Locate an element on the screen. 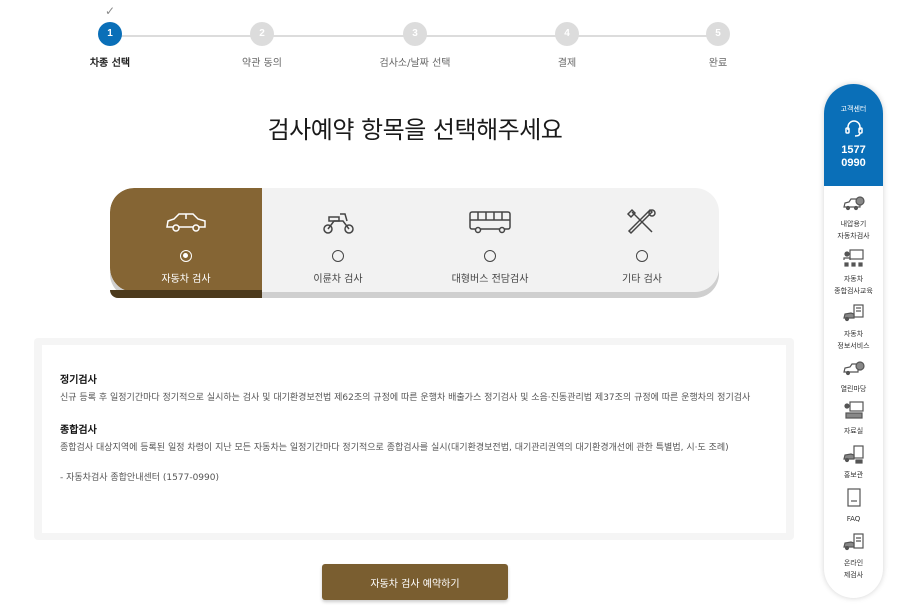  section-title: 정기검사 is located at coordinates (78, 380).